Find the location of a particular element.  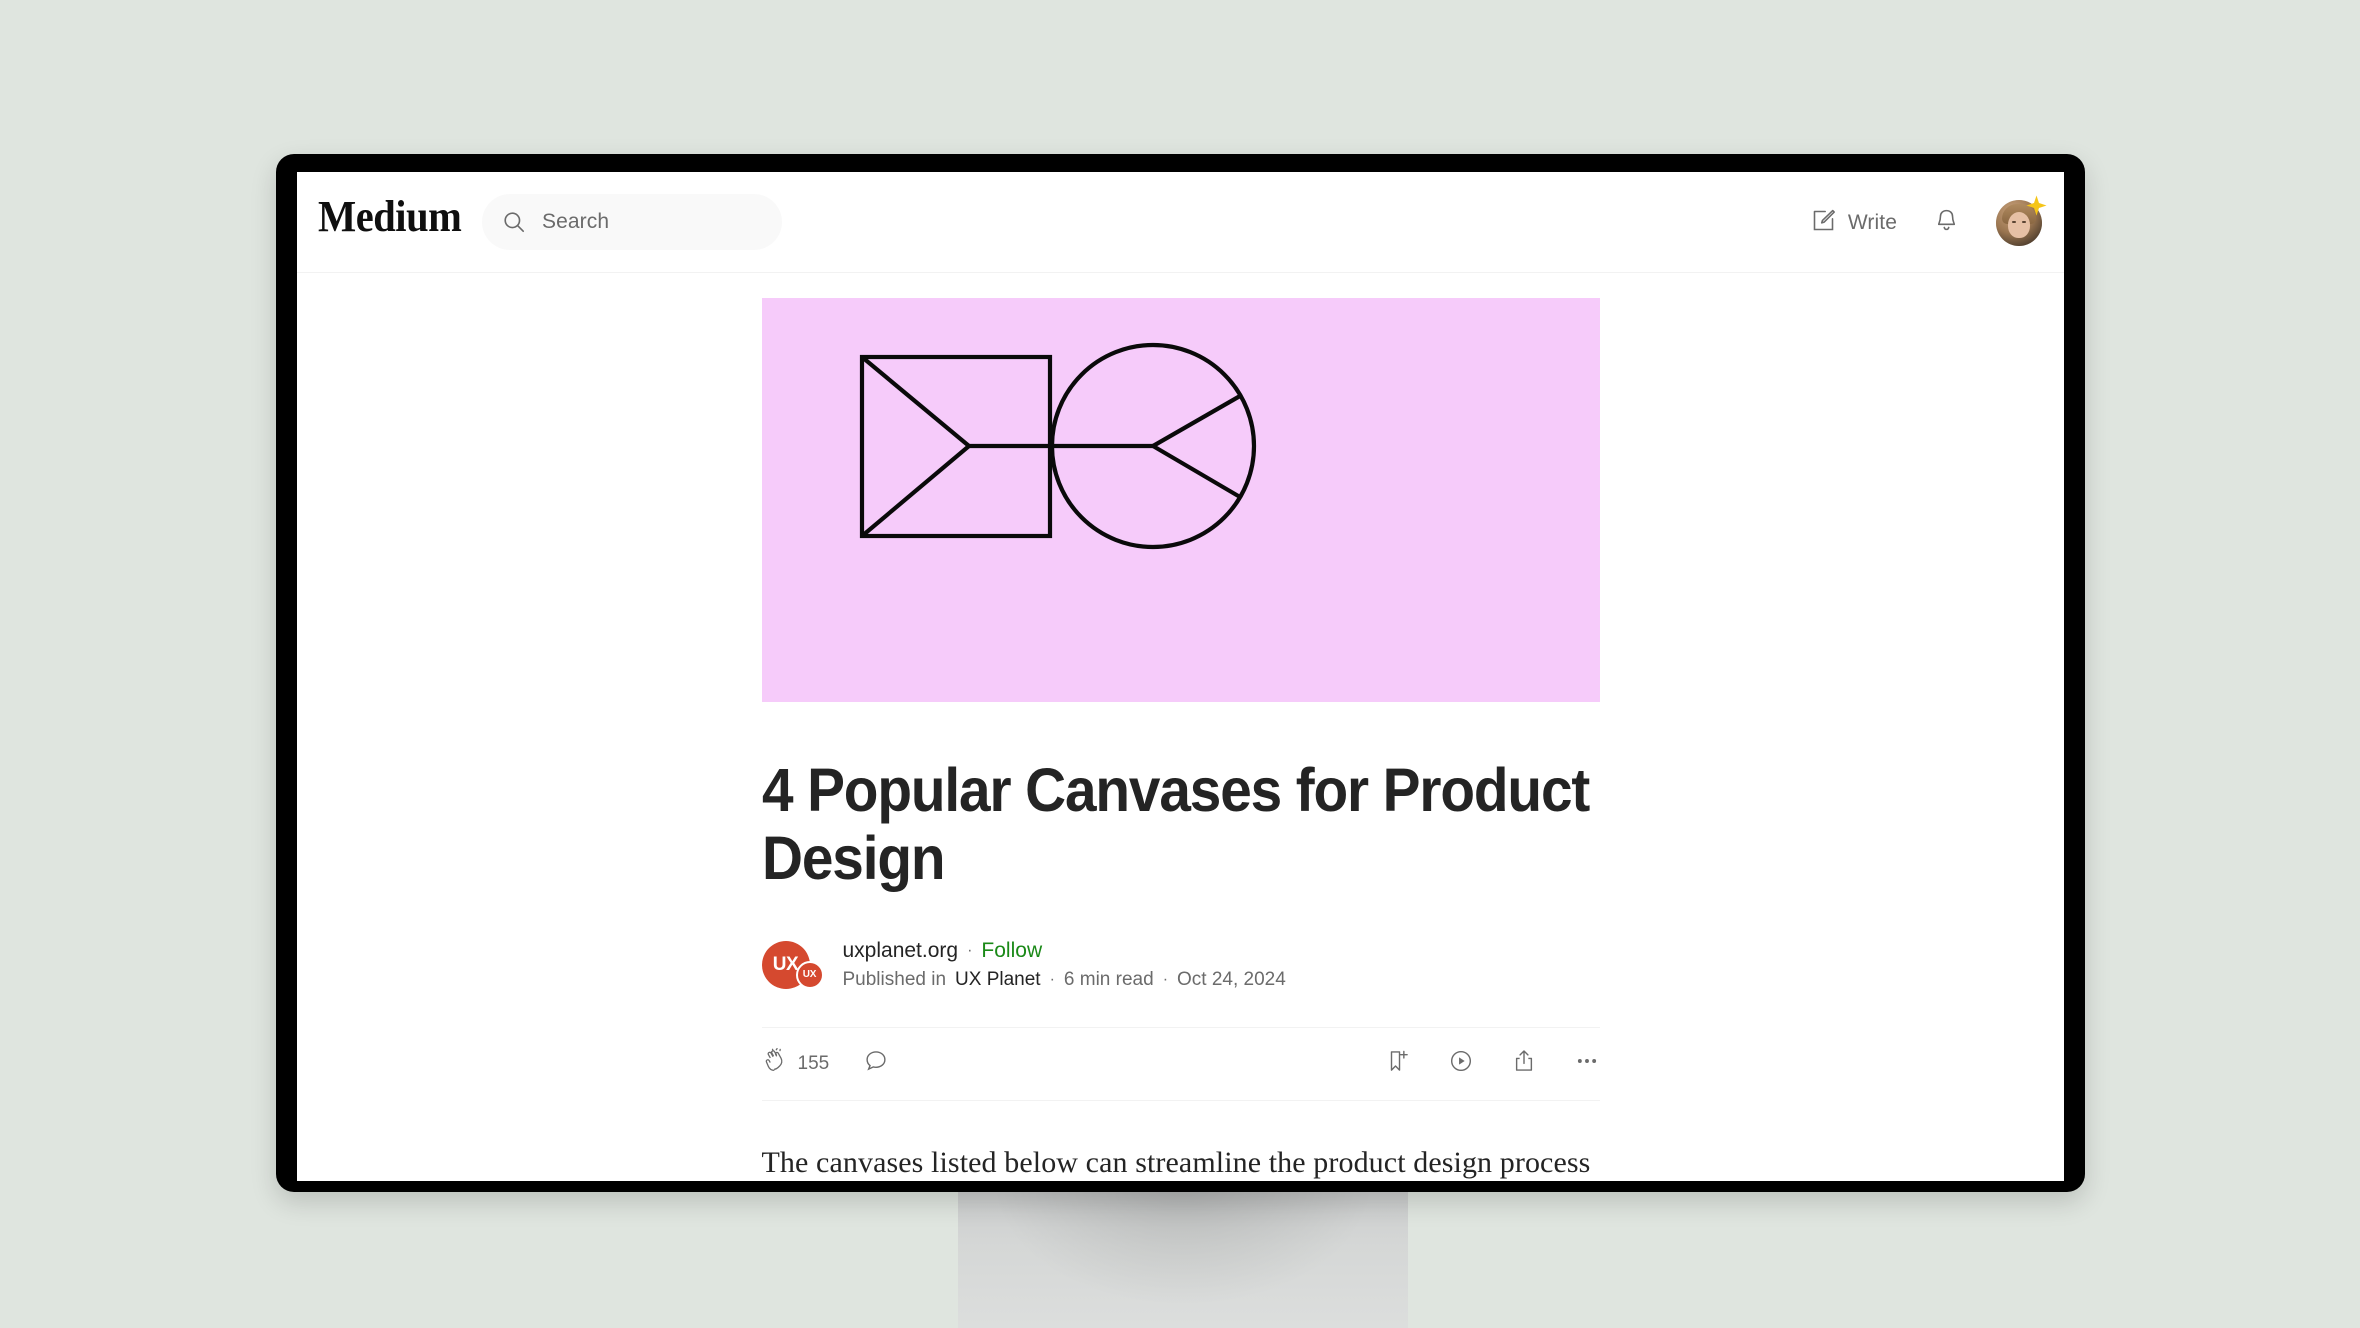

ellipsis-icon is located at coordinates (1587, 1063).